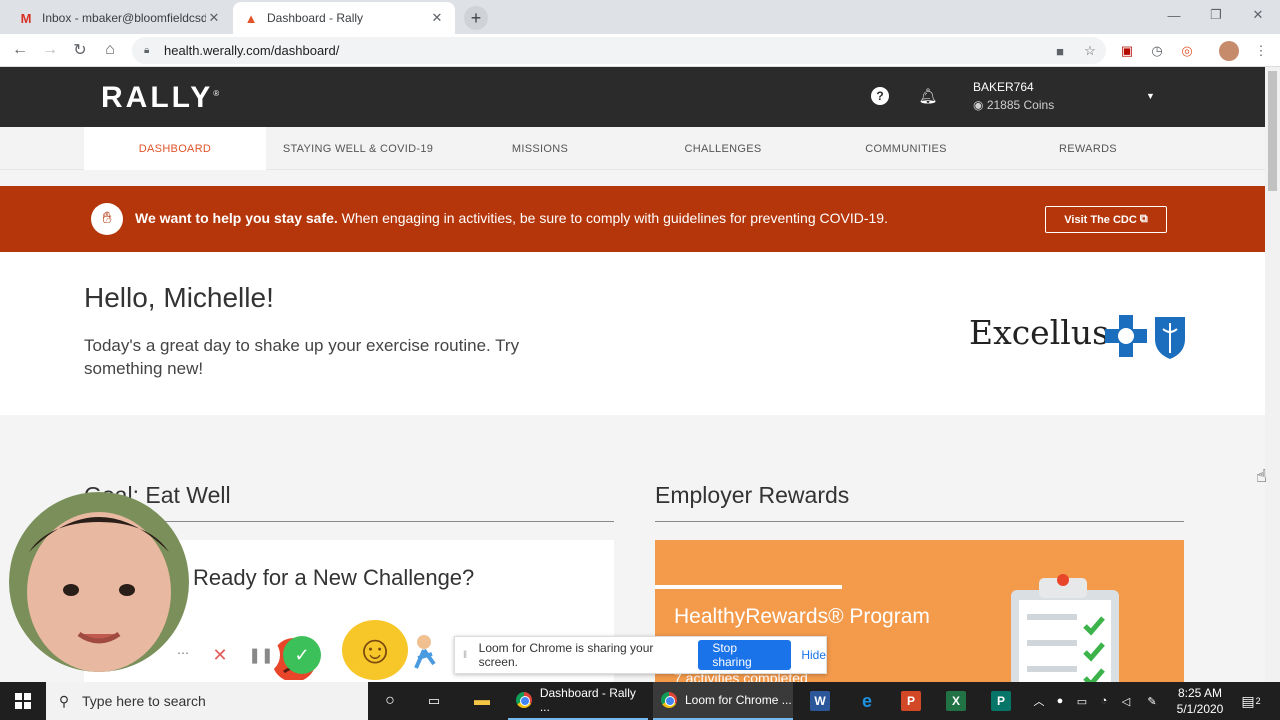  I want to click on internet-explorer-icon: e, so click(867, 701).